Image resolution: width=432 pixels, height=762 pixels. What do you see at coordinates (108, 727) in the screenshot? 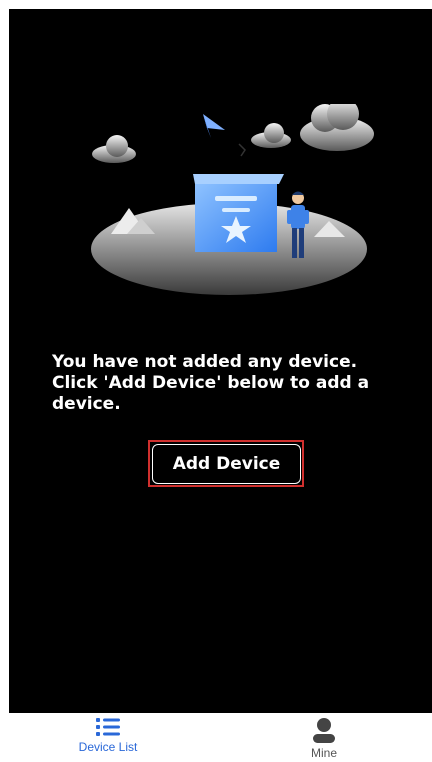
I see `list-icon` at bounding box center [108, 727].